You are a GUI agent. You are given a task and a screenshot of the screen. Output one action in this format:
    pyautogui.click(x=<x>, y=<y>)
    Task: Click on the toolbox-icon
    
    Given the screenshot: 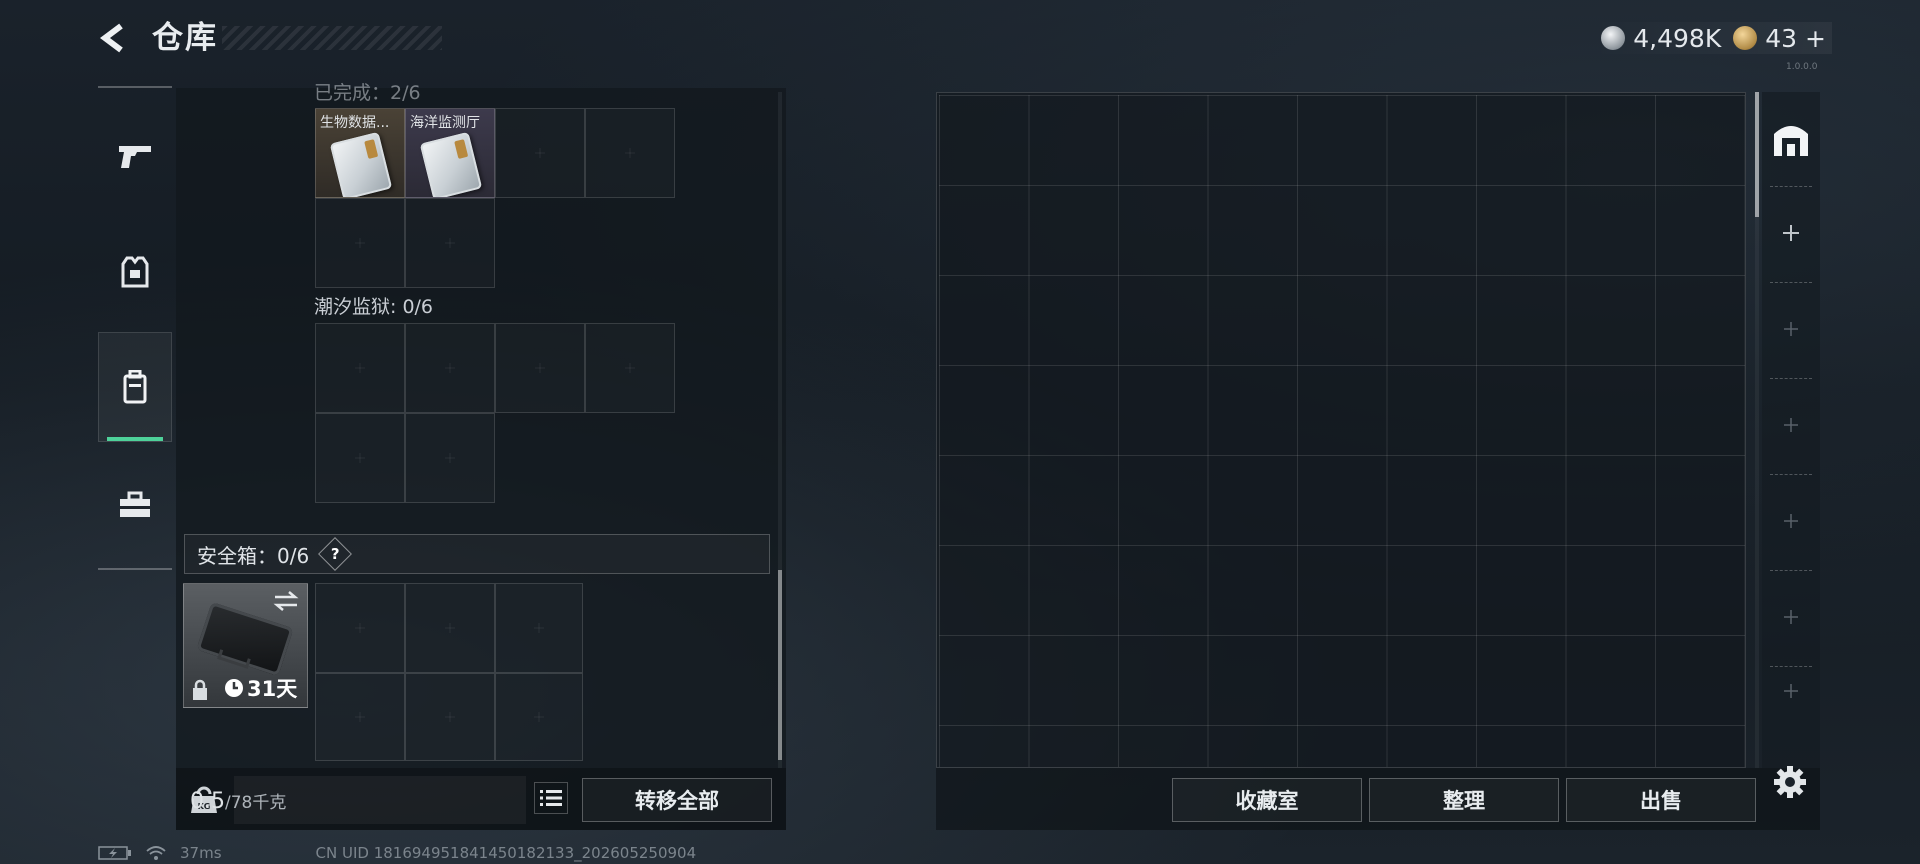 What is the action you would take?
    pyautogui.click(x=135, y=504)
    